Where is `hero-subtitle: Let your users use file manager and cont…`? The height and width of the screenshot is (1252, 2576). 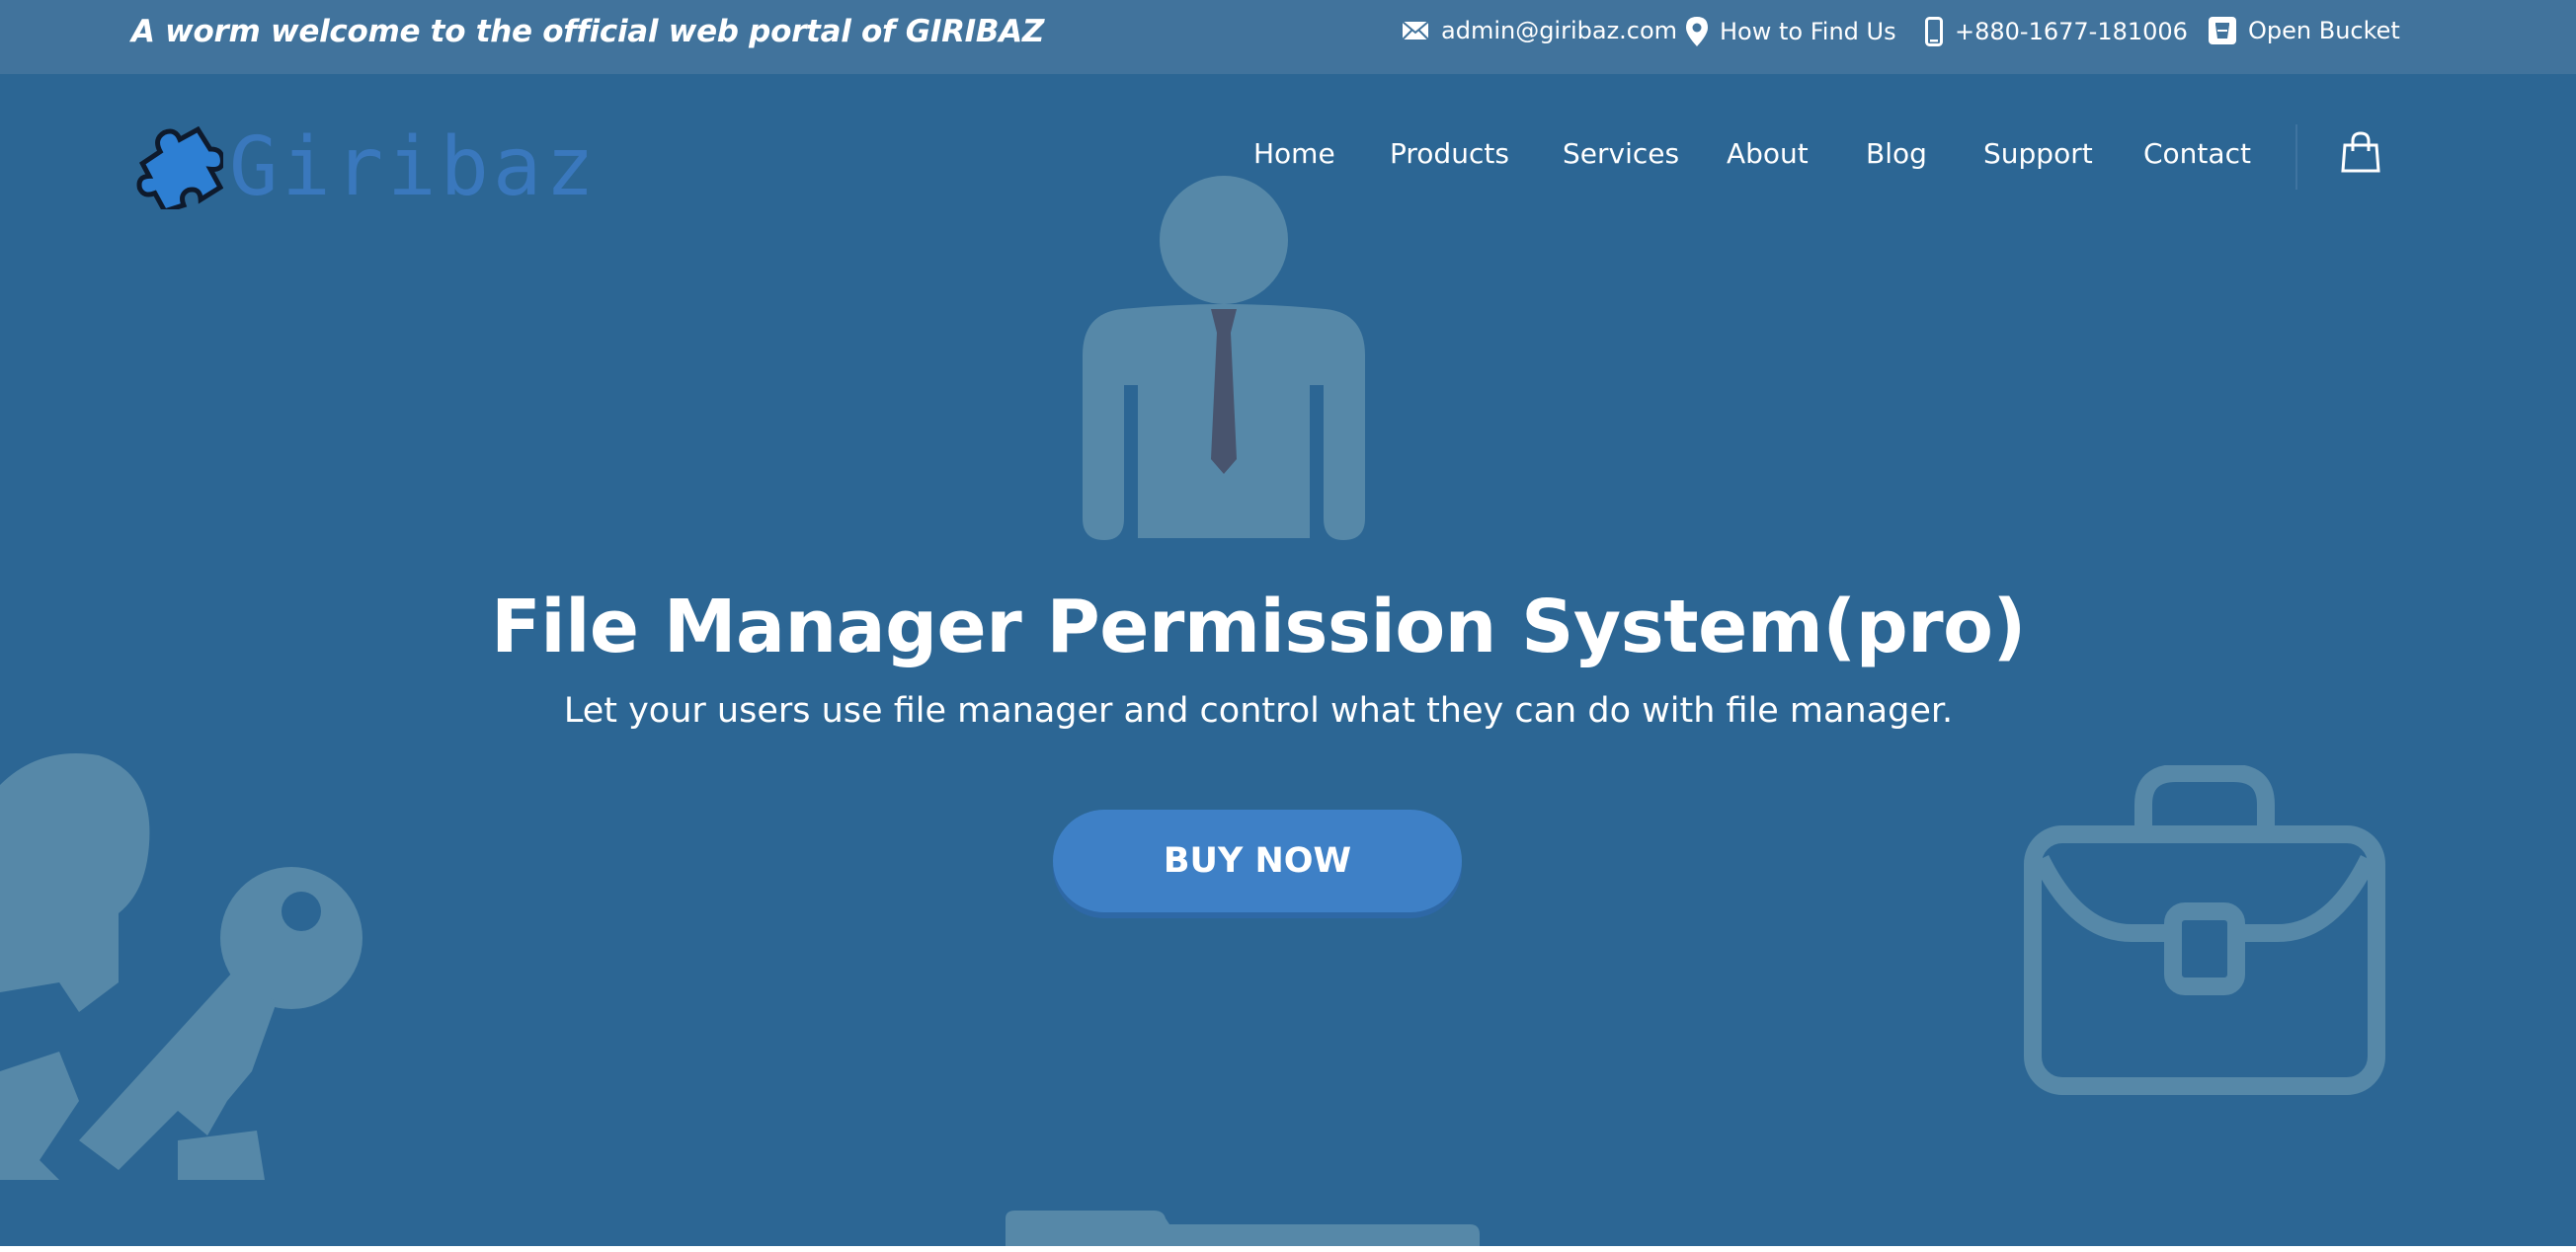 hero-subtitle: Let your users use file manager and cont… is located at coordinates (1258, 711).